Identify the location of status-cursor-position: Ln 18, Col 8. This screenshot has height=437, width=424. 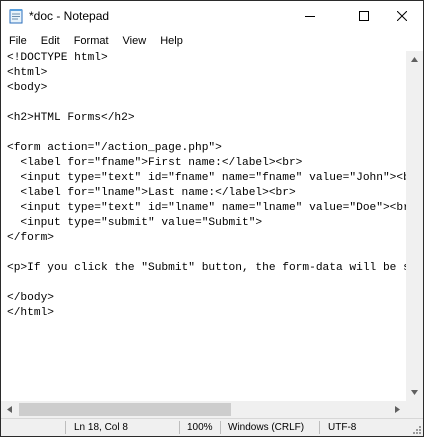
(101, 427).